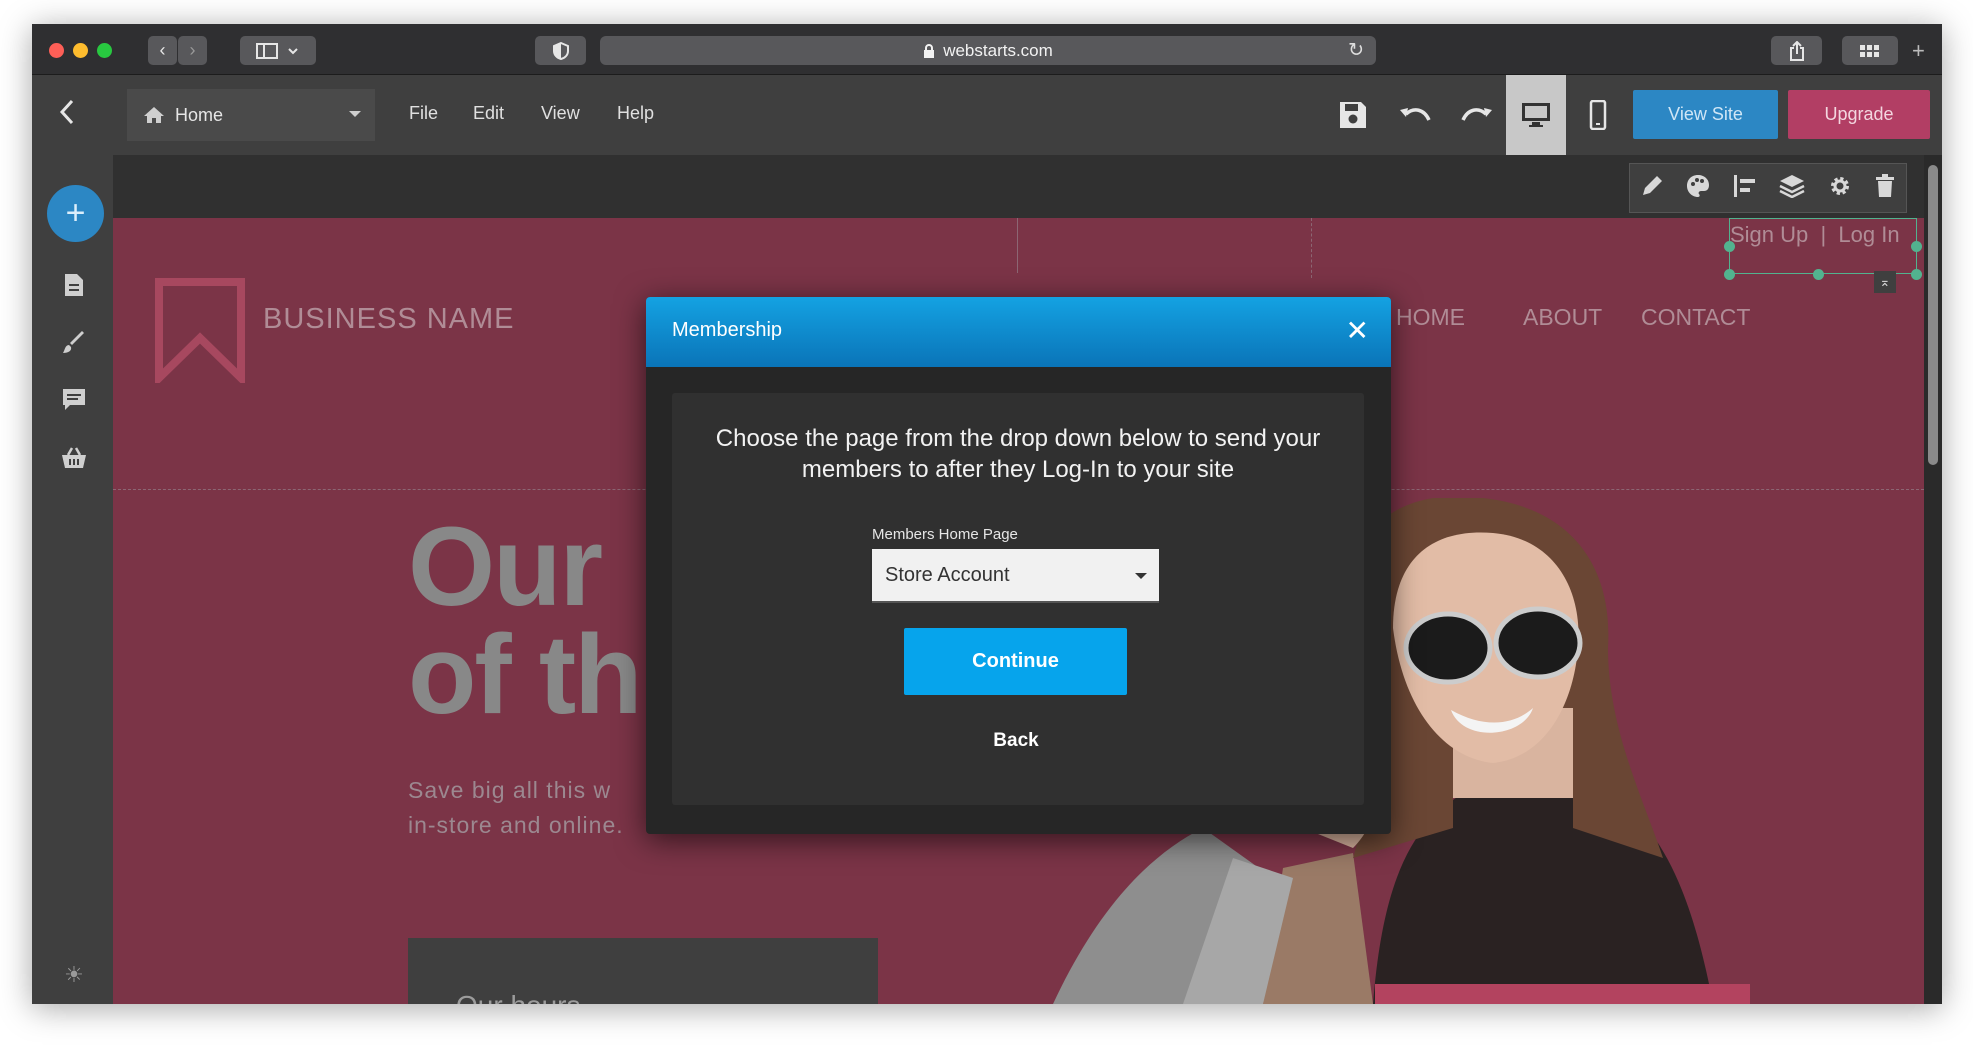 This screenshot has width=1973, height=1047. Describe the element at coordinates (488, 113) in the screenshot. I see `menu-edit: Edit` at that location.